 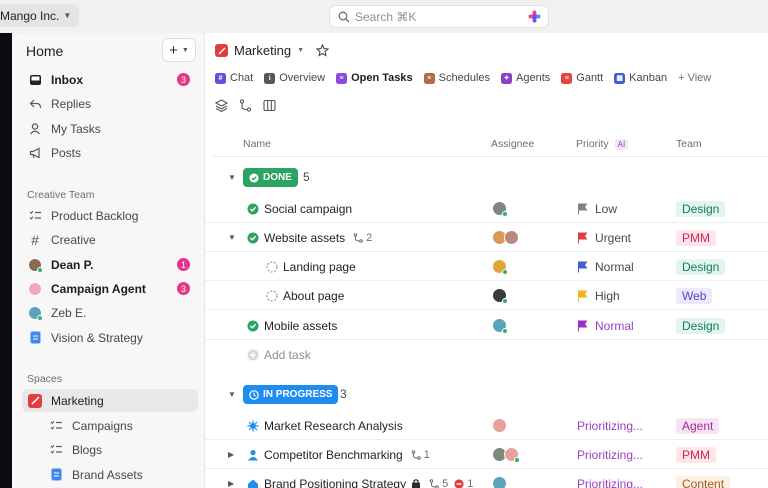 I want to click on subtask-icon, so click(x=245, y=105).